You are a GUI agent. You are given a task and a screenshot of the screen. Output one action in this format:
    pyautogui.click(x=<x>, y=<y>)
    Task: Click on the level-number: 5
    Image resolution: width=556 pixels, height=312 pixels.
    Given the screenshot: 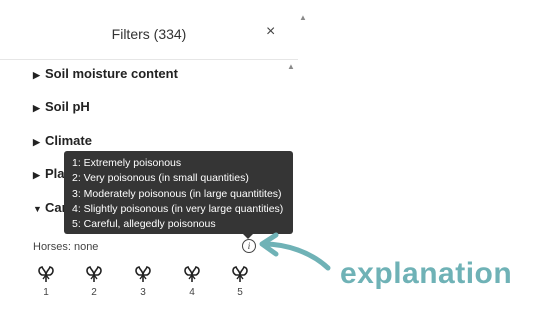 What is the action you would take?
    pyautogui.click(x=240, y=292)
    